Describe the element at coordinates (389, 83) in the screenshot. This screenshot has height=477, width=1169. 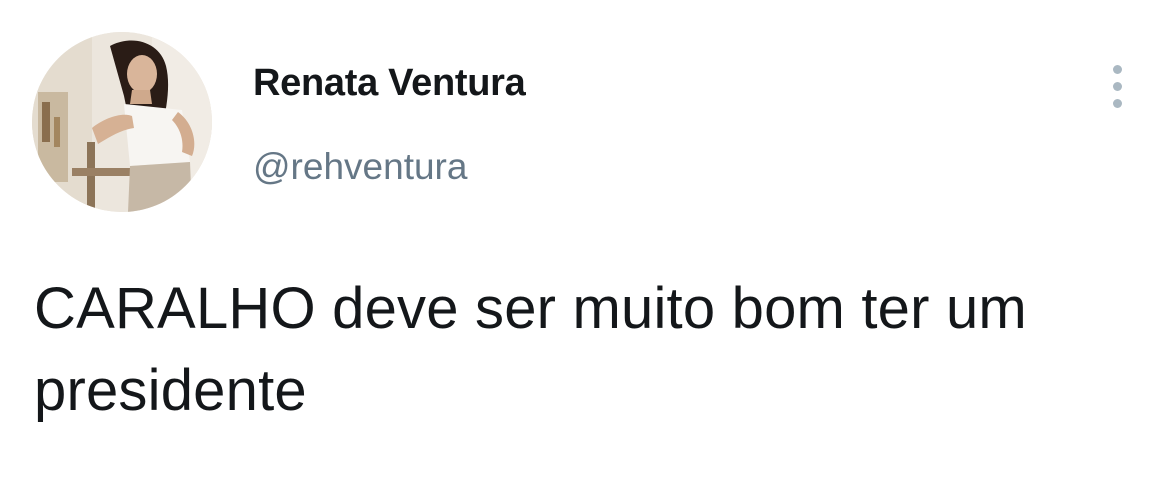
I see `author-display-name: Renata Ventura` at that location.